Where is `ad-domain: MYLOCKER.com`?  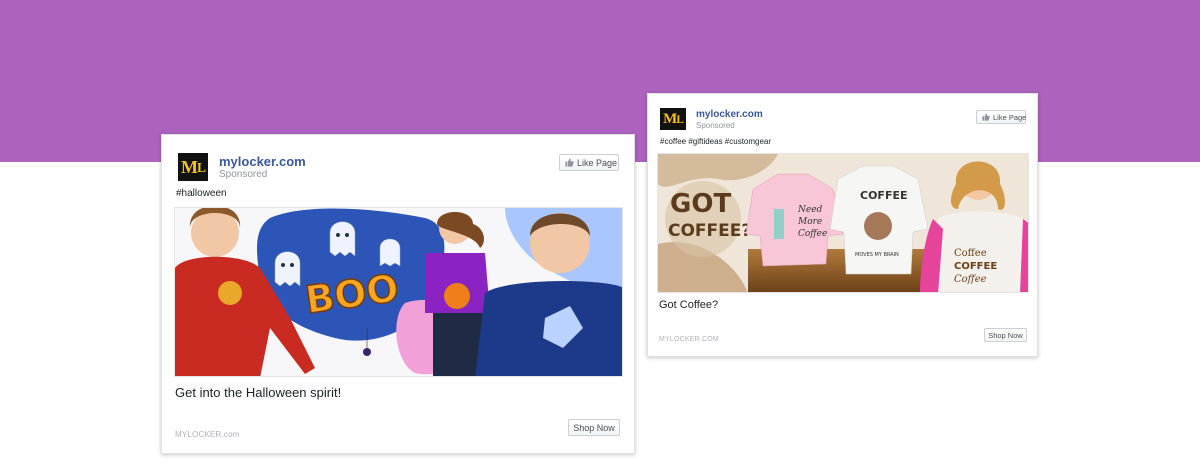 ad-domain: MYLOCKER.com is located at coordinates (207, 434).